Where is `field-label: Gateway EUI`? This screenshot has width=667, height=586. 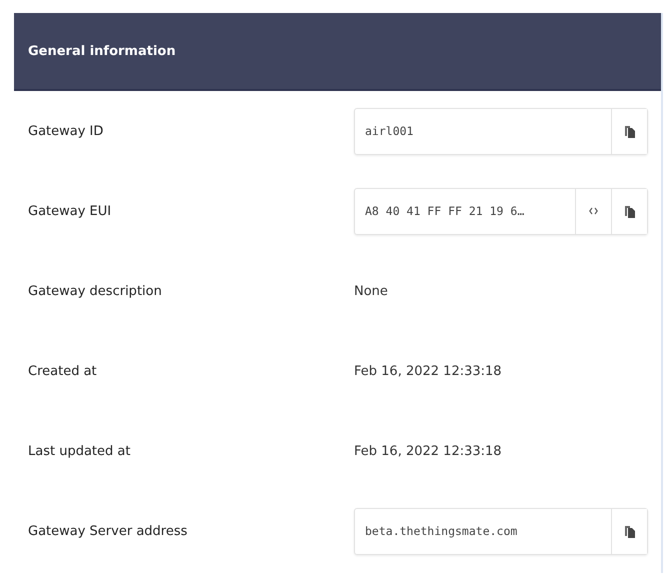 field-label: Gateway EUI is located at coordinates (70, 211).